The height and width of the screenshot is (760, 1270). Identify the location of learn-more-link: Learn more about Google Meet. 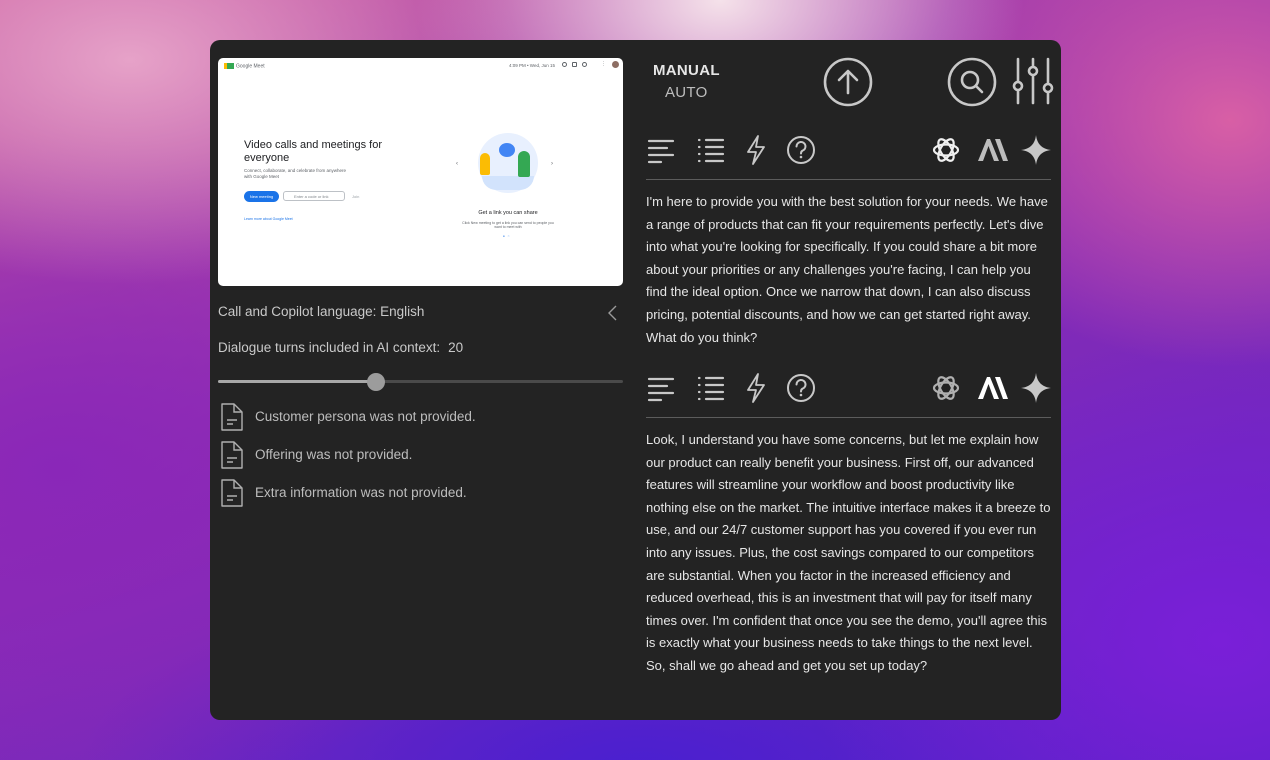
(268, 219).